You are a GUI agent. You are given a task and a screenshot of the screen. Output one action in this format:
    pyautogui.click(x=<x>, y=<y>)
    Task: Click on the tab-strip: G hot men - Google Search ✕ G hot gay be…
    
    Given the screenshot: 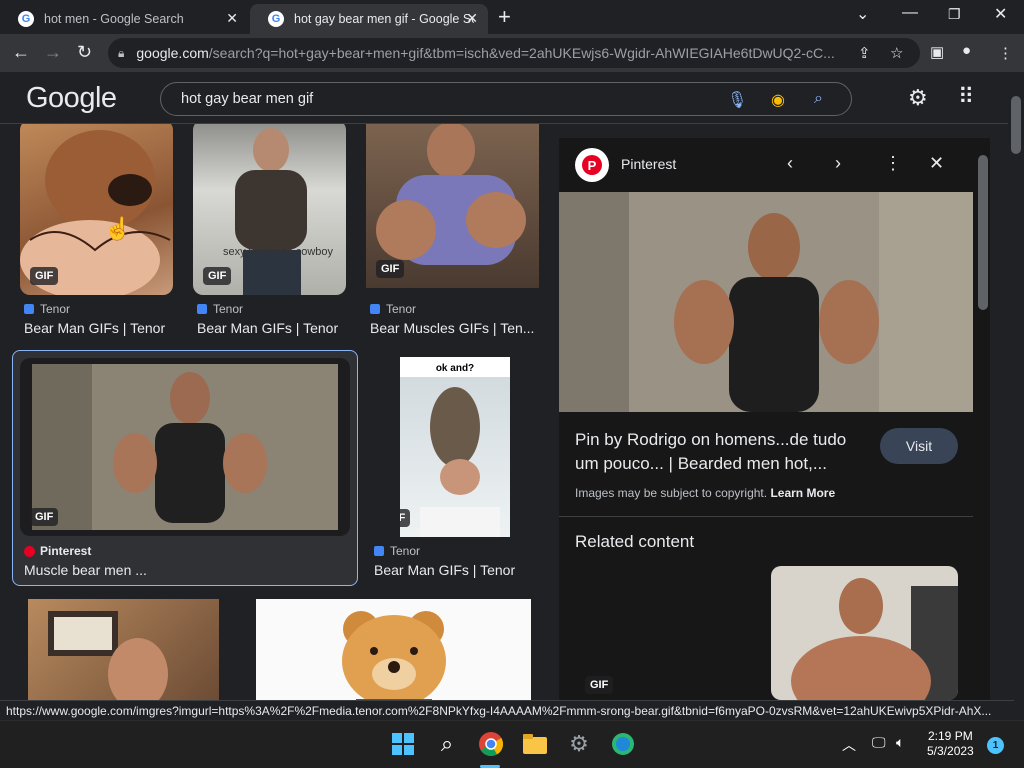 What is the action you would take?
    pyautogui.click(x=512, y=17)
    